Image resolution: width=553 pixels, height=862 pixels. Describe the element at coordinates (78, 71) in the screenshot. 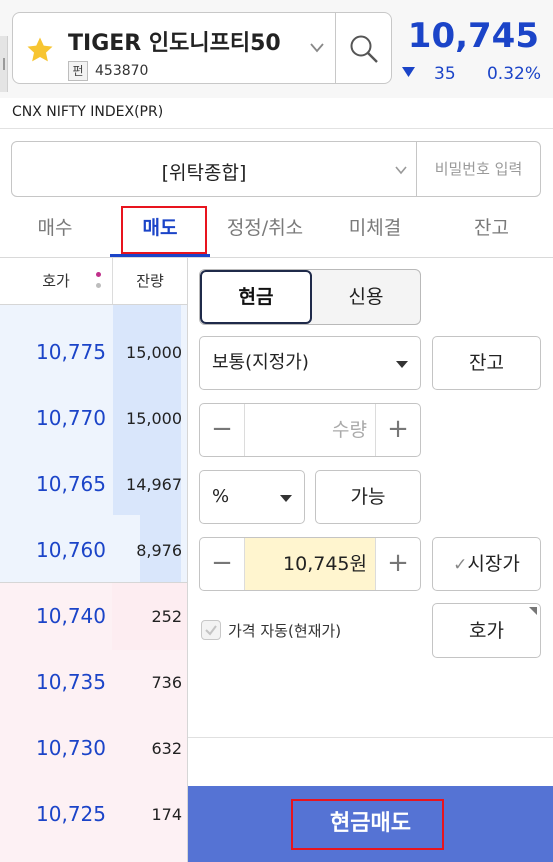

I see `fund-badge: 펀` at that location.